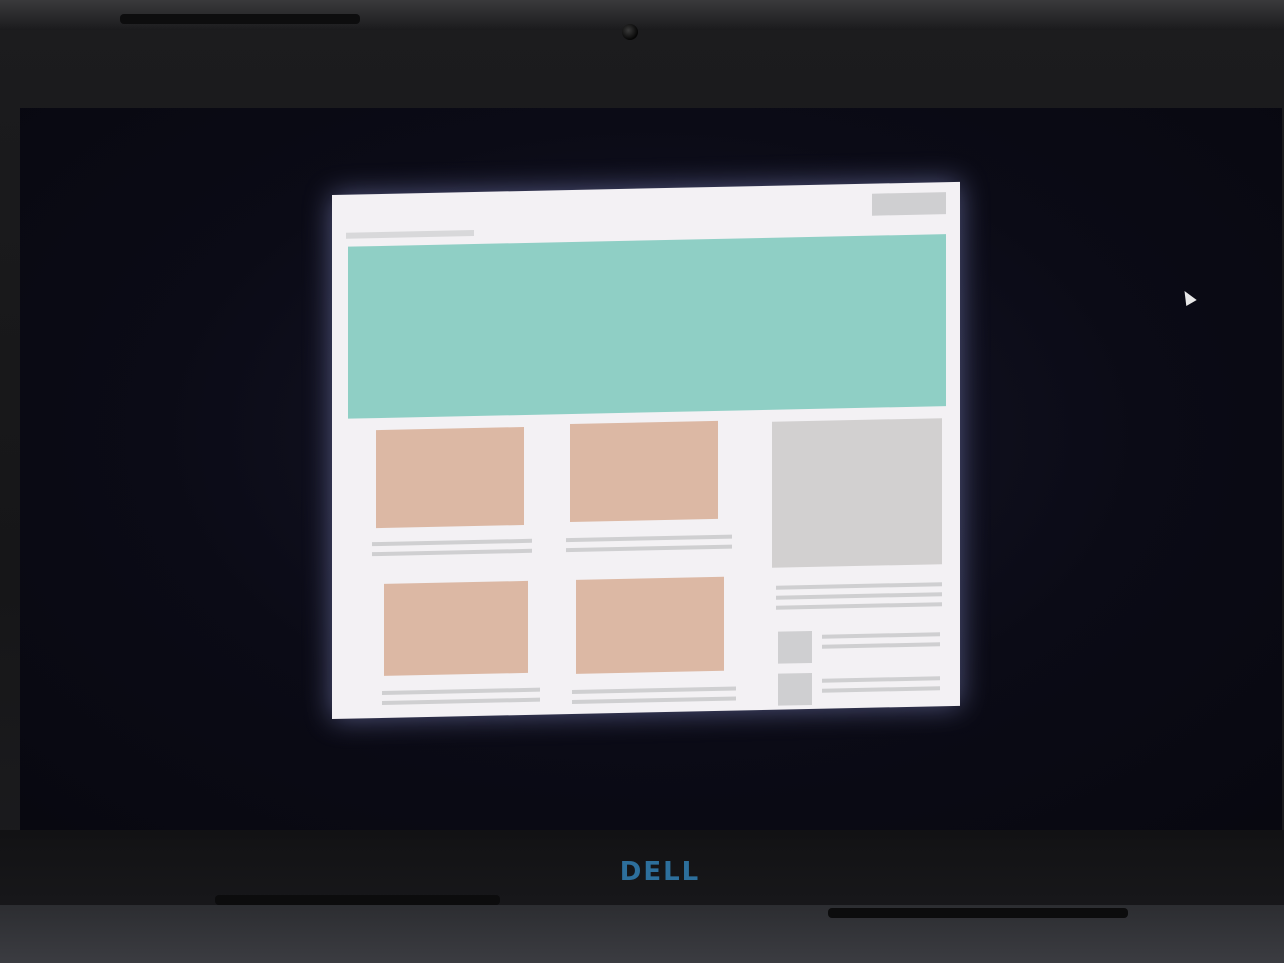 The width and height of the screenshot is (1284, 963). I want to click on laptop-lid-top, so click(642, 15).